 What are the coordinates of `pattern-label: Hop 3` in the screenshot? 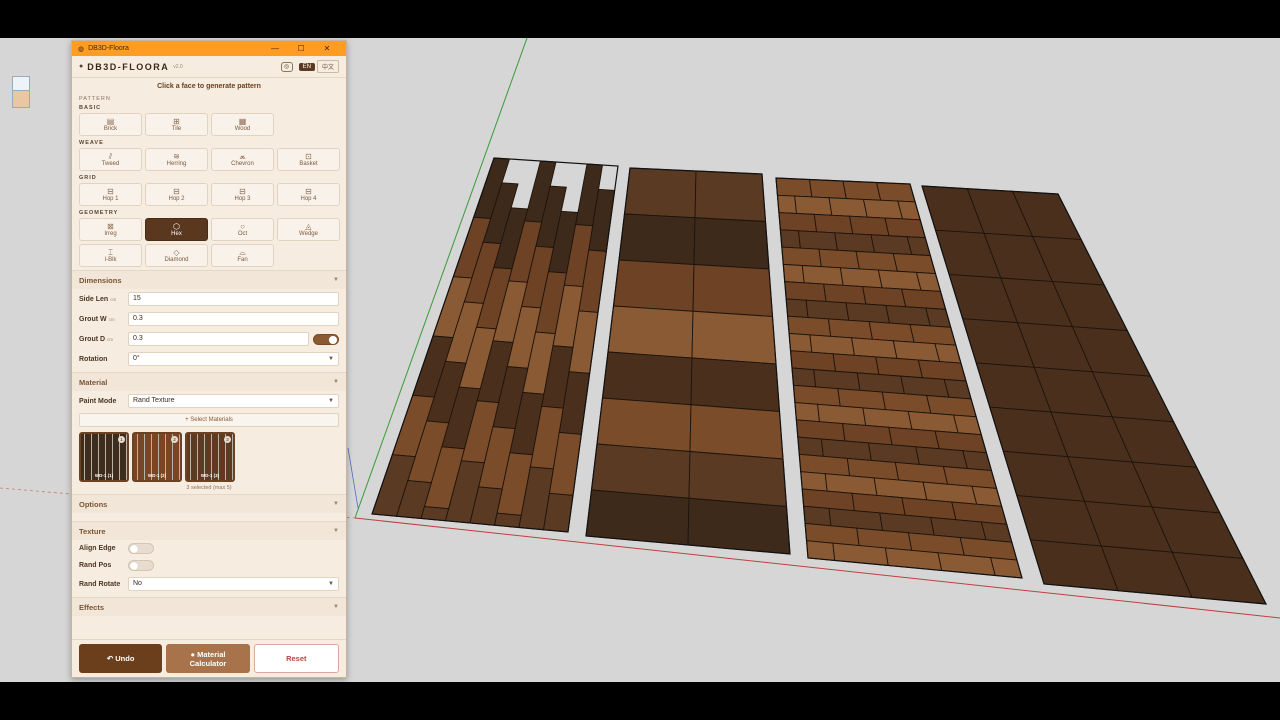 It's located at (242, 199).